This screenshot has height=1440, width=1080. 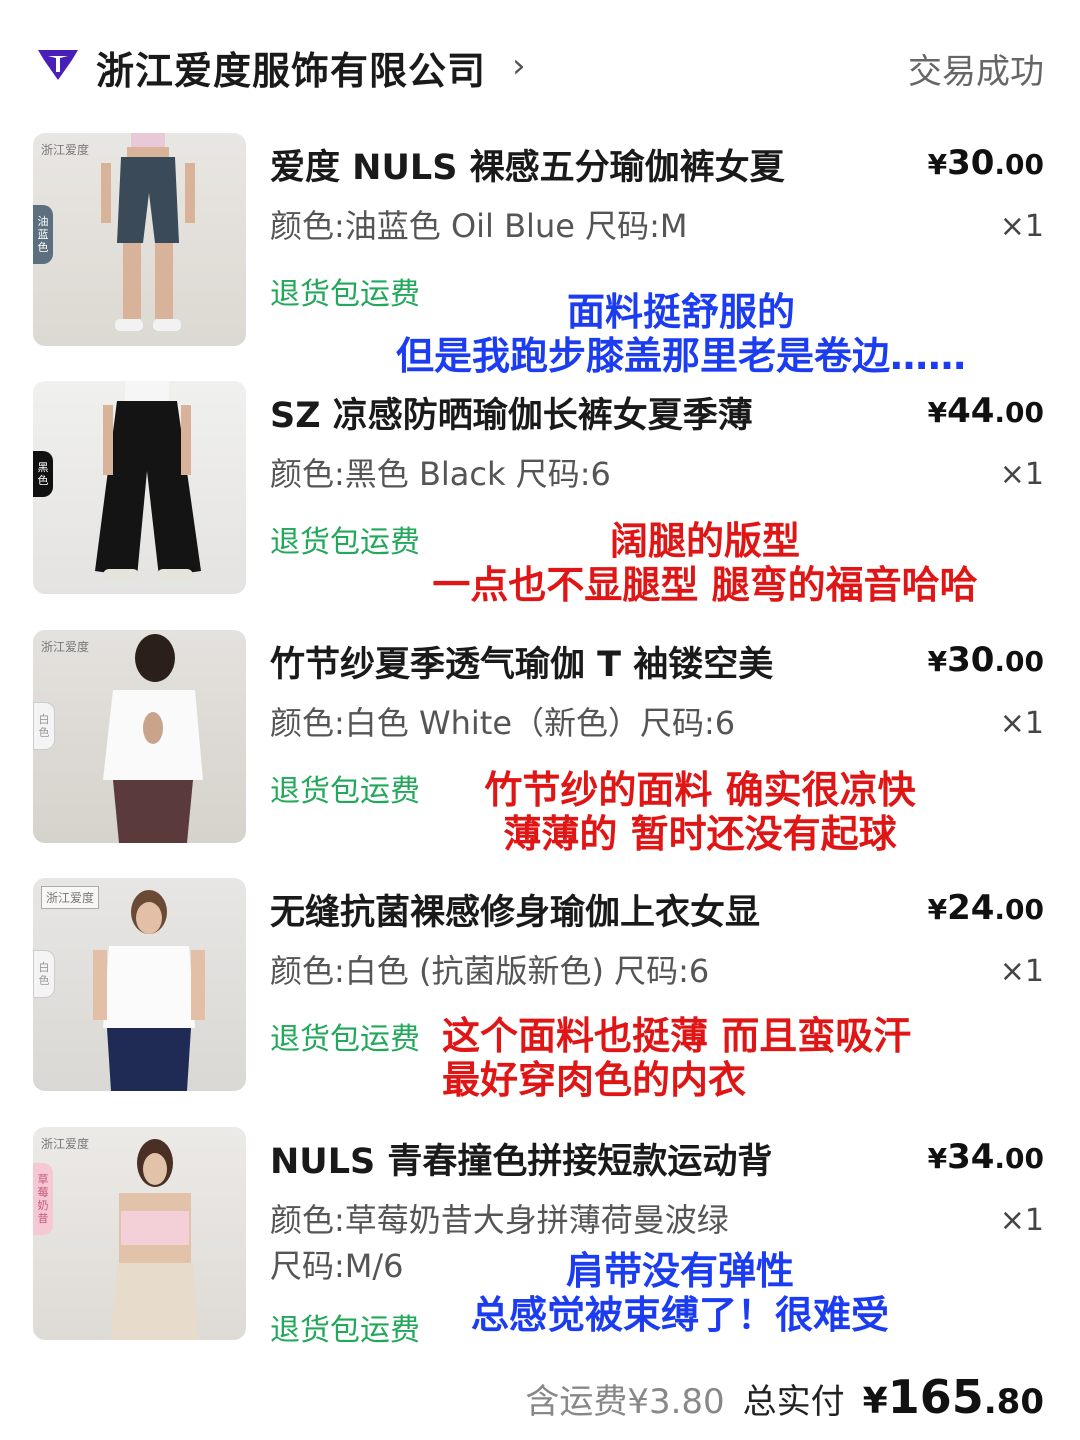 I want to click on price-integer: 44, so click(x=971, y=411).